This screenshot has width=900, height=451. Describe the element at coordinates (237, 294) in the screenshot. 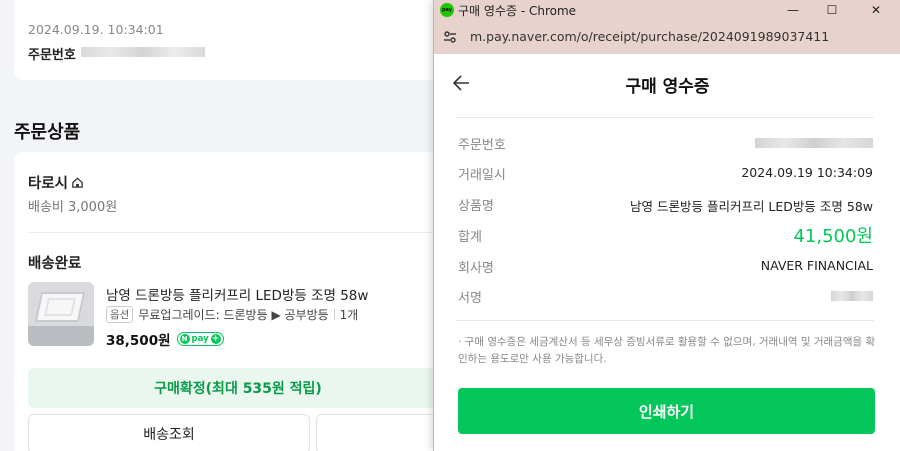

I see `product-name: 남영 드론방등 플리커프리 LED방등 조명 58w` at that location.